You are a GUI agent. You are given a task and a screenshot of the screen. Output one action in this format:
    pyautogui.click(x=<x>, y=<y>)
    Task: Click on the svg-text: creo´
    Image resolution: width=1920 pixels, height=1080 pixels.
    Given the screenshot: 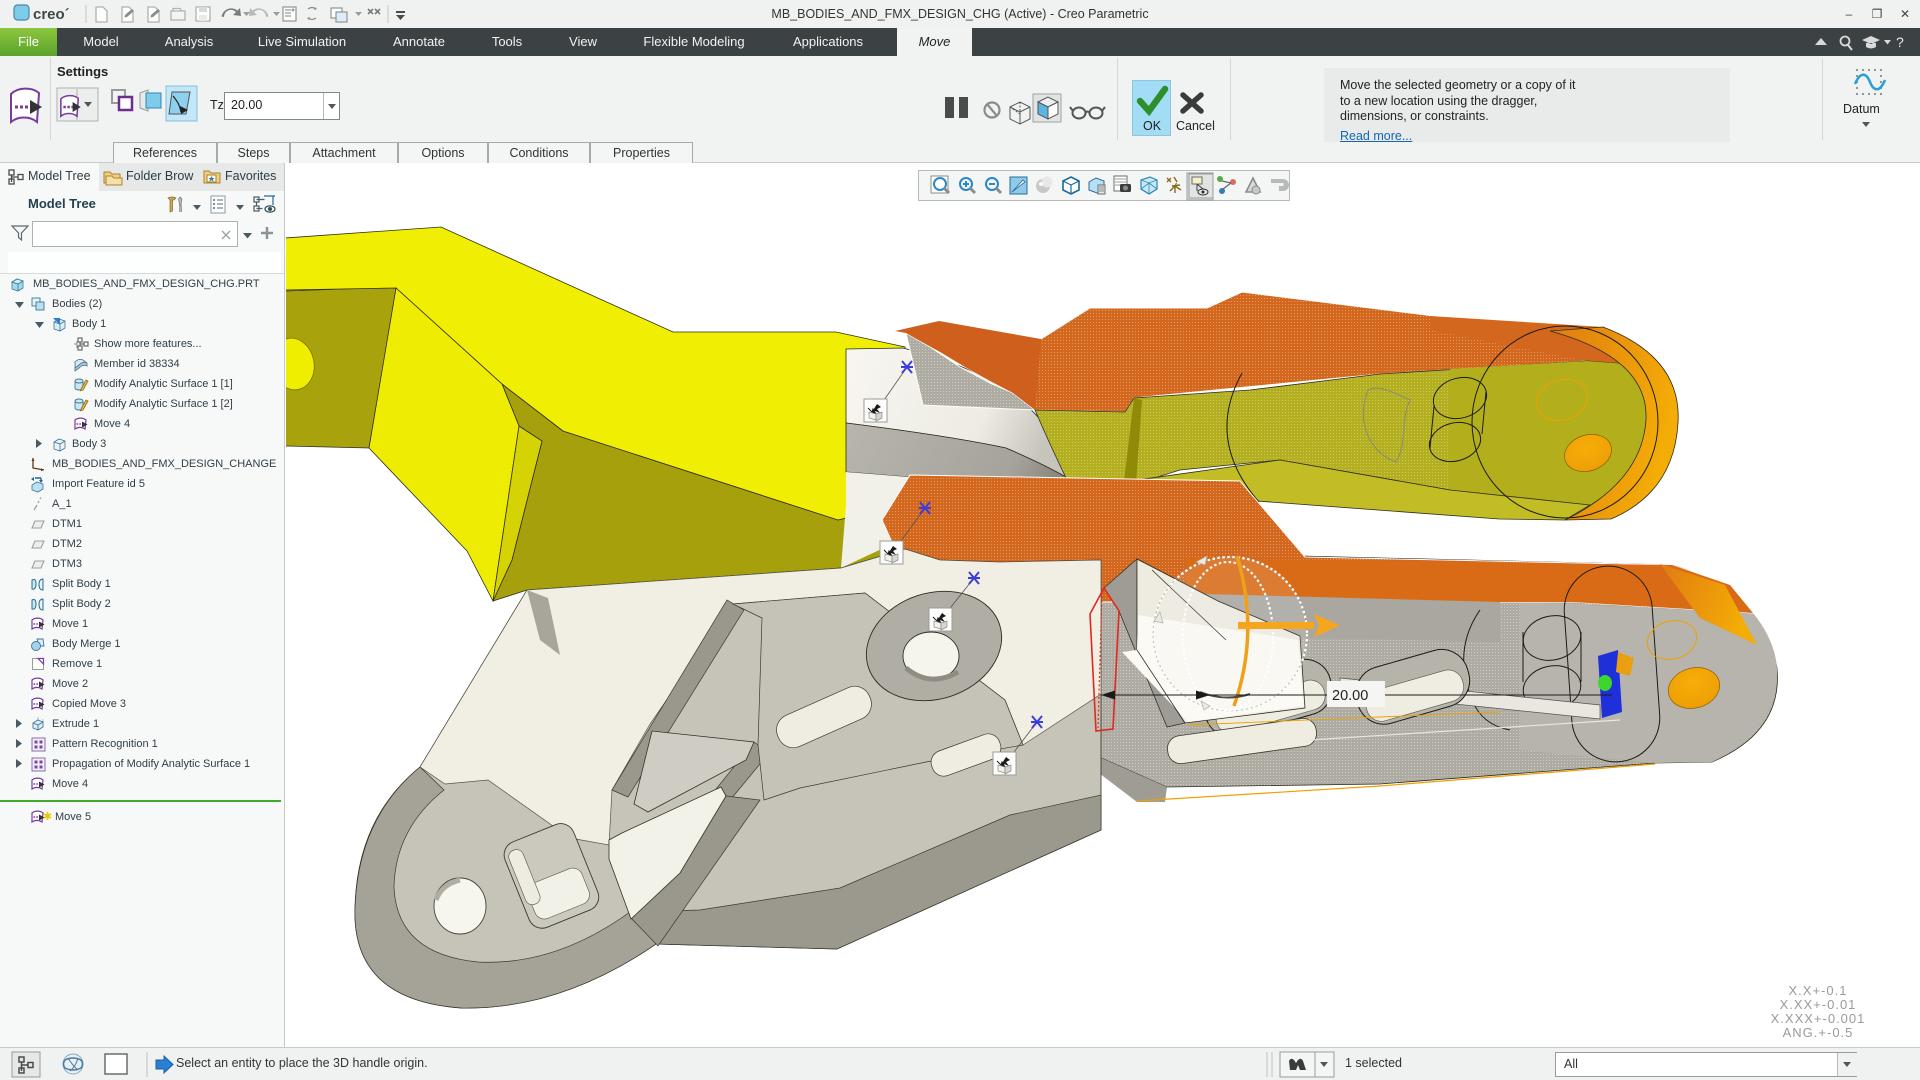 What is the action you would take?
    pyautogui.click(x=51, y=14)
    